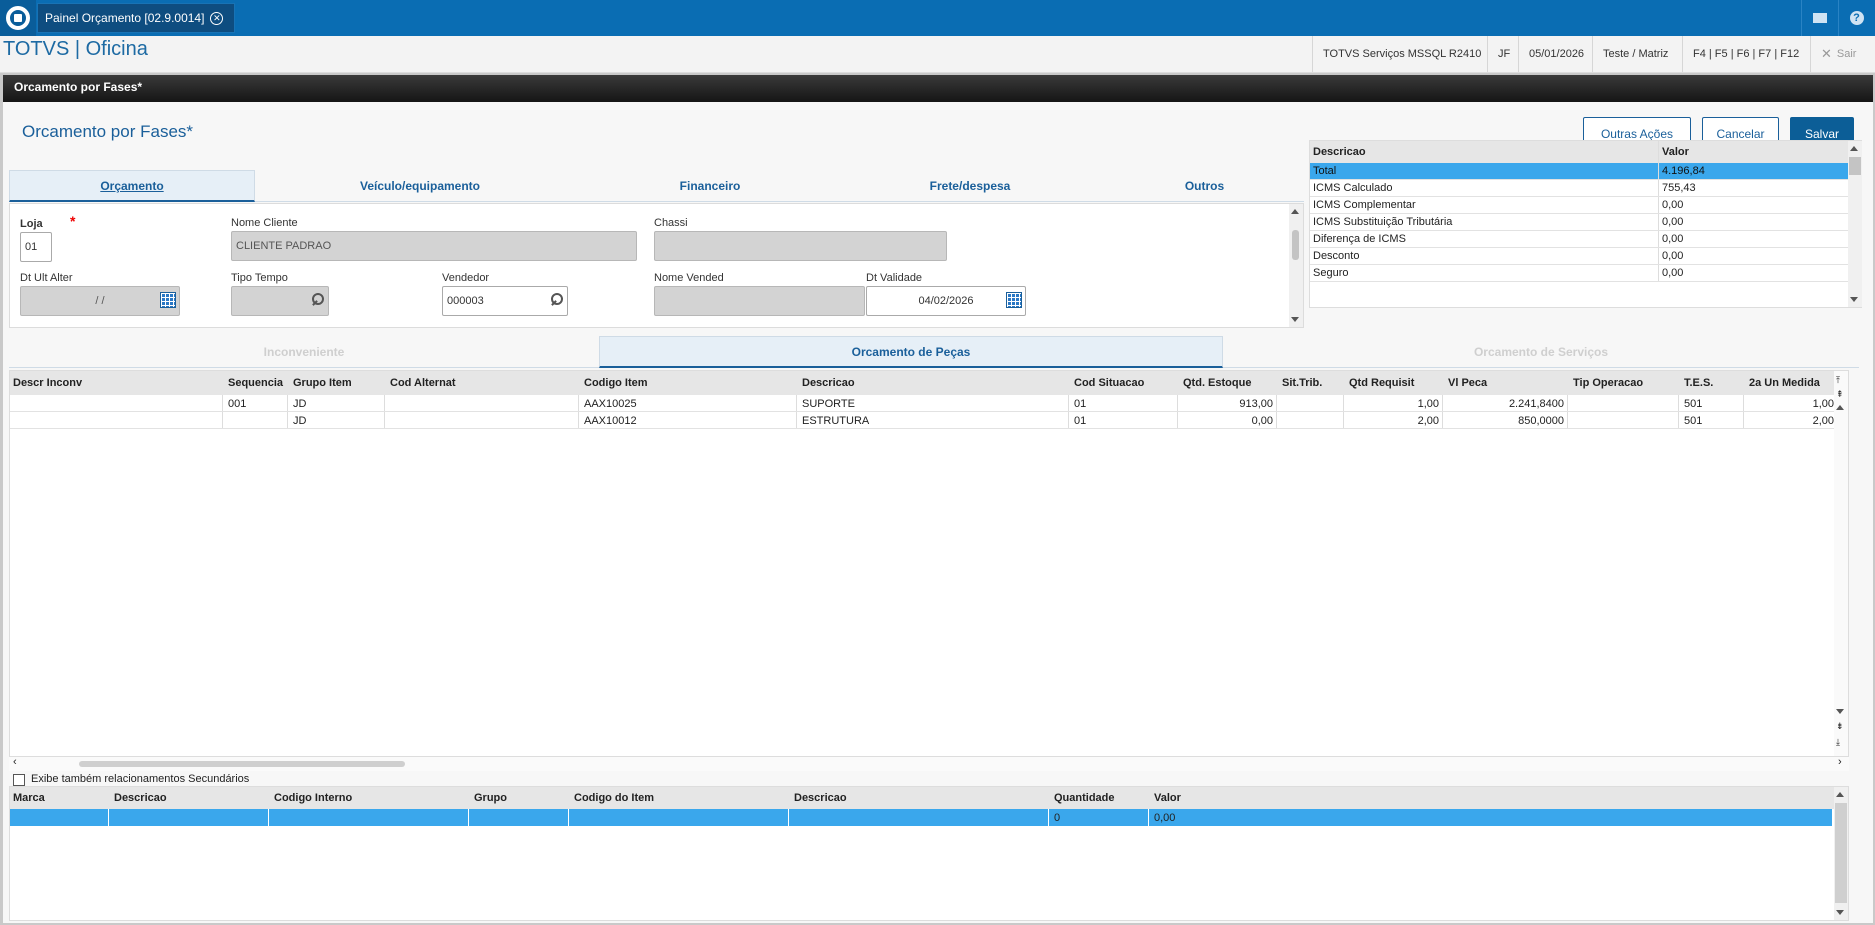  Describe the element at coordinates (1302, 383) in the screenshot. I see `col-sit-trib: Sit.Trib.` at that location.